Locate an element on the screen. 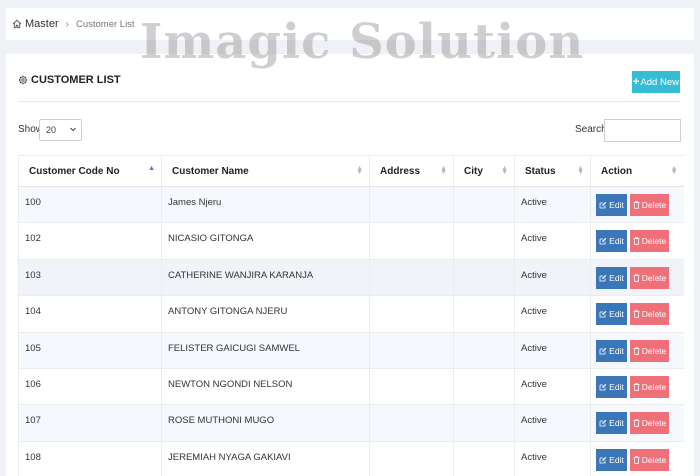 The width and height of the screenshot is (700, 476). table-row: 107 ROSE MUTHONI MUGO Active Edit Delete is located at coordinates (351, 423).